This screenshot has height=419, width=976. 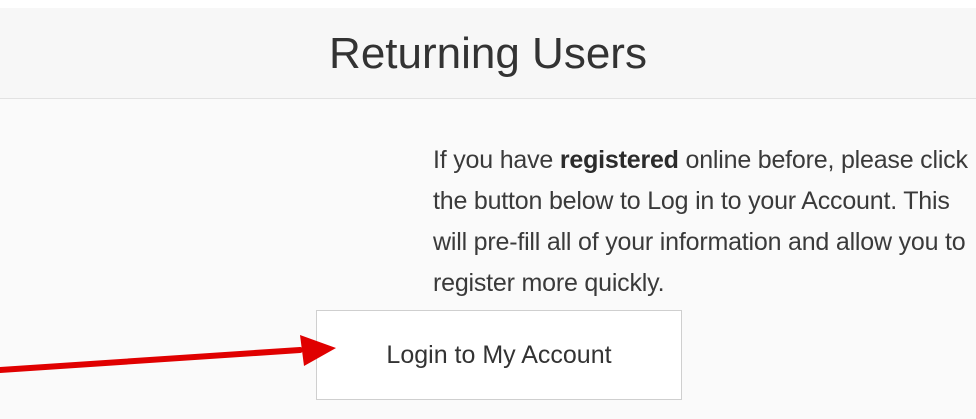 What do you see at coordinates (619, 160) in the screenshot?
I see `intro-text-emphasis: registered` at bounding box center [619, 160].